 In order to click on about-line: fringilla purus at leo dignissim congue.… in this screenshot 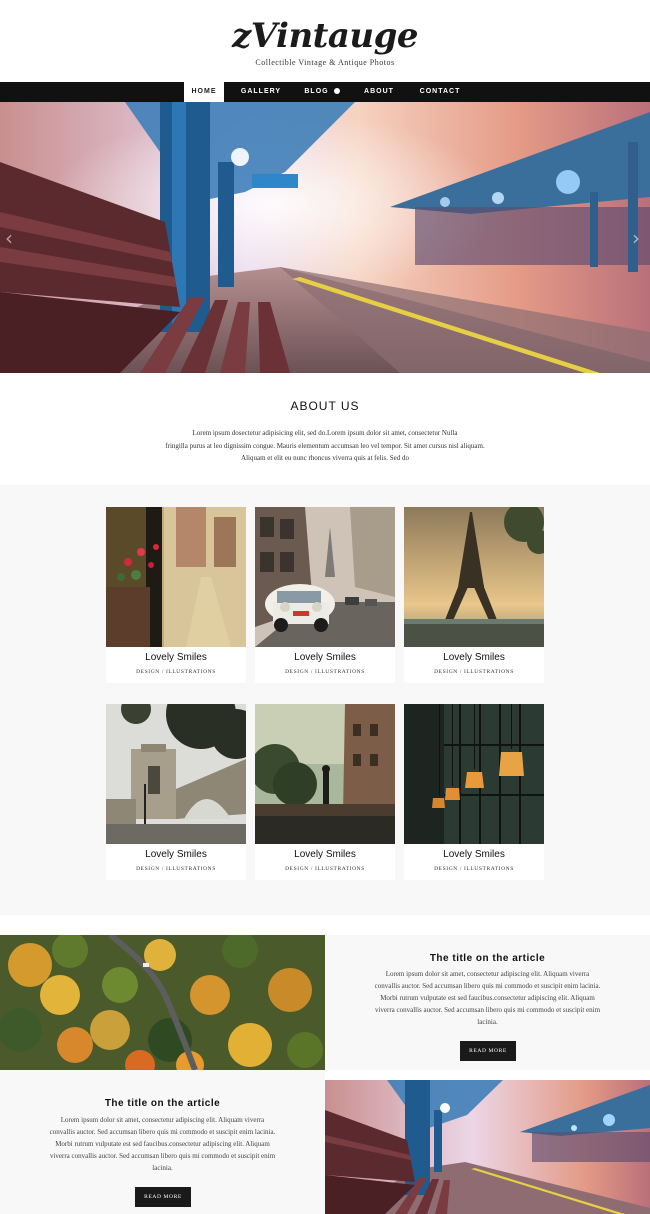, I will do `click(325, 445)`.